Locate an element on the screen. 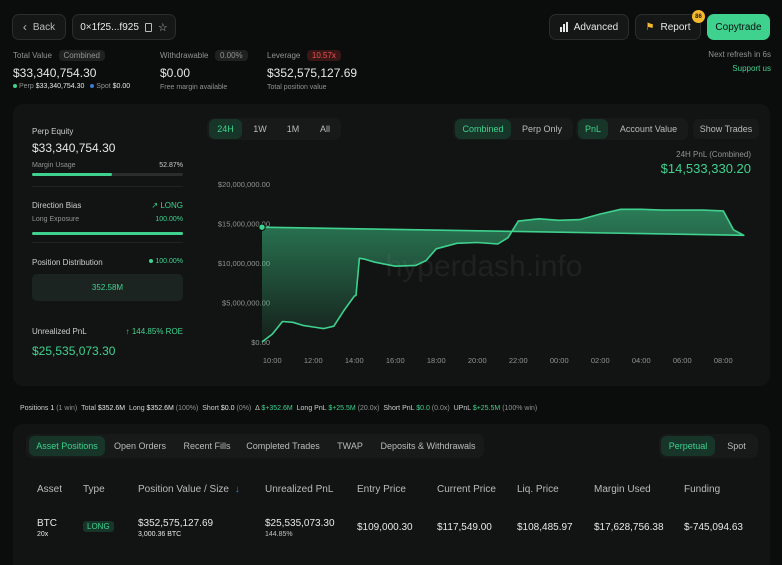  delta-label: Δ is located at coordinates (257, 408).